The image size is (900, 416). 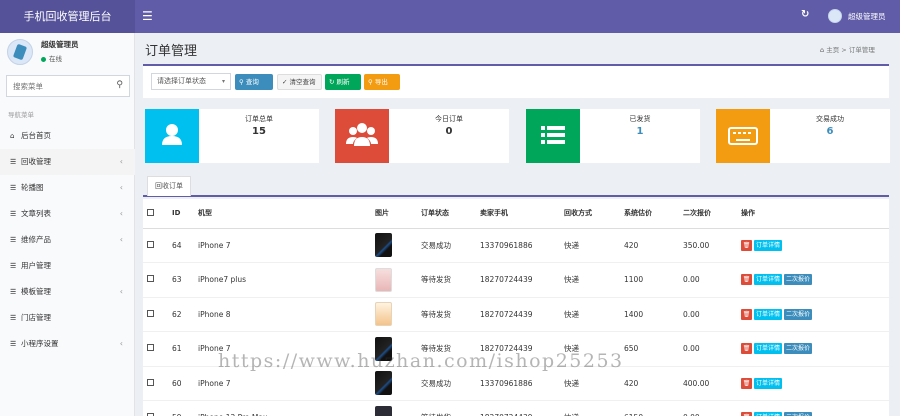 What do you see at coordinates (649, 314) in the screenshot?
I see `cell-estimate: 1400` at bounding box center [649, 314].